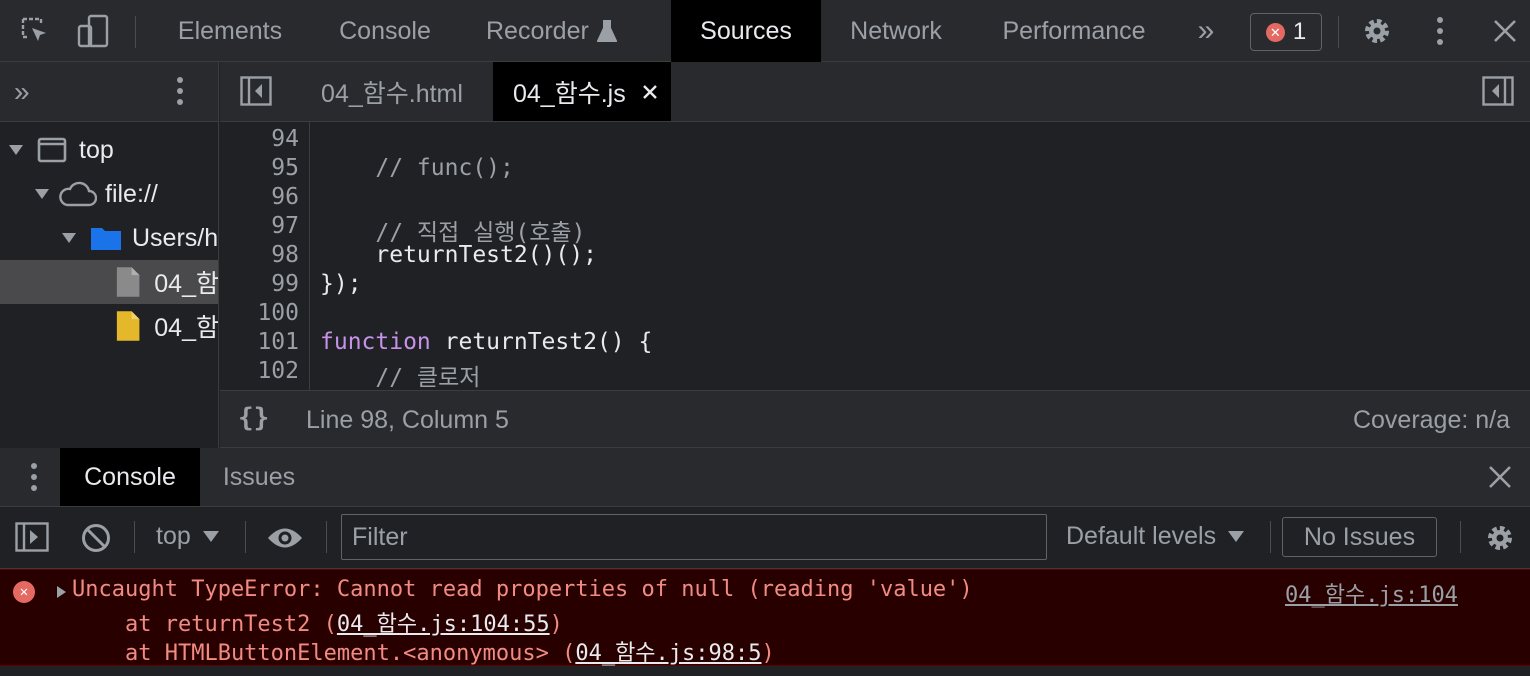  I want to click on stack-frame: at returnTest2 (04_함수.js:104:55), so click(317, 624).